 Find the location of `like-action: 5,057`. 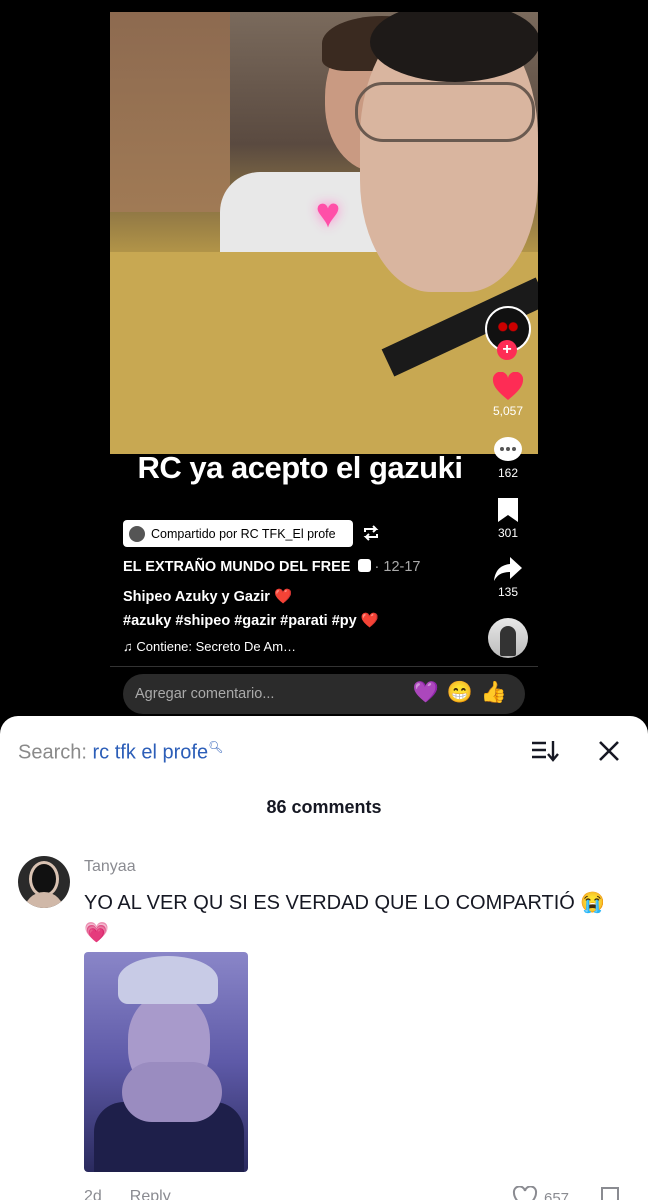

like-action: 5,057 is located at coordinates (508, 395).